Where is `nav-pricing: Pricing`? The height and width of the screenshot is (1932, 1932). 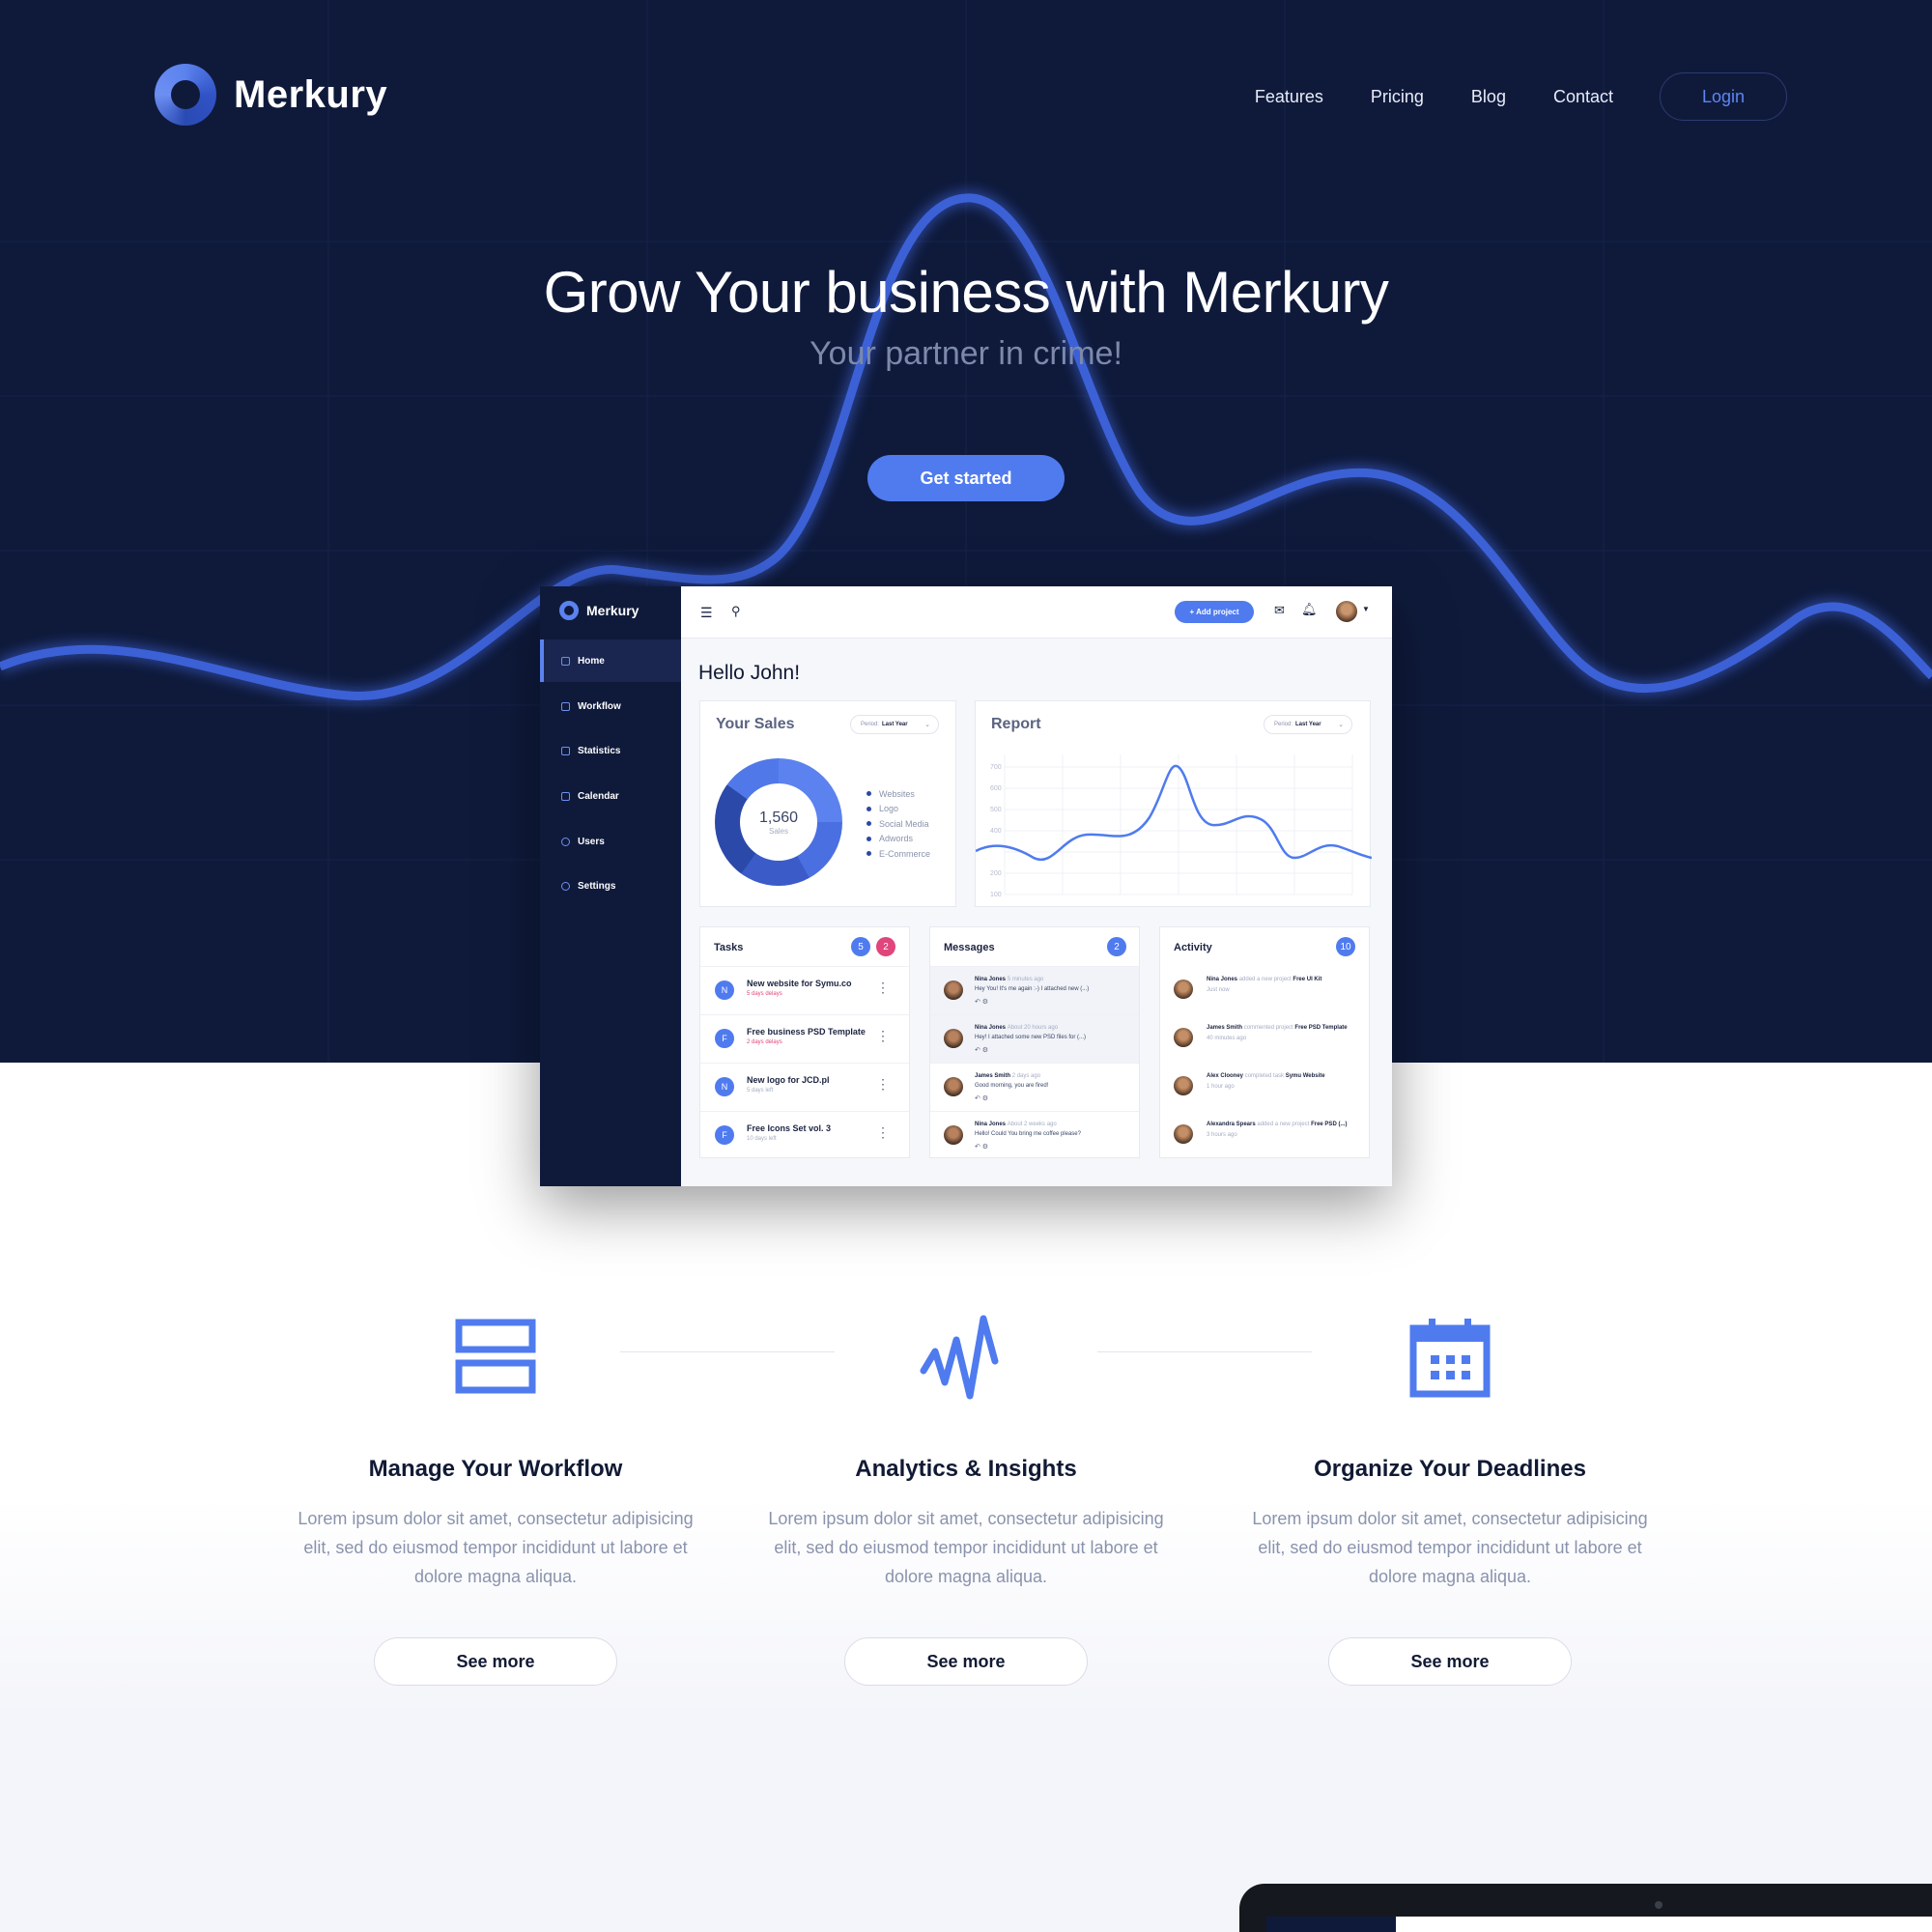
nav-pricing: Pricing is located at coordinates (1397, 97).